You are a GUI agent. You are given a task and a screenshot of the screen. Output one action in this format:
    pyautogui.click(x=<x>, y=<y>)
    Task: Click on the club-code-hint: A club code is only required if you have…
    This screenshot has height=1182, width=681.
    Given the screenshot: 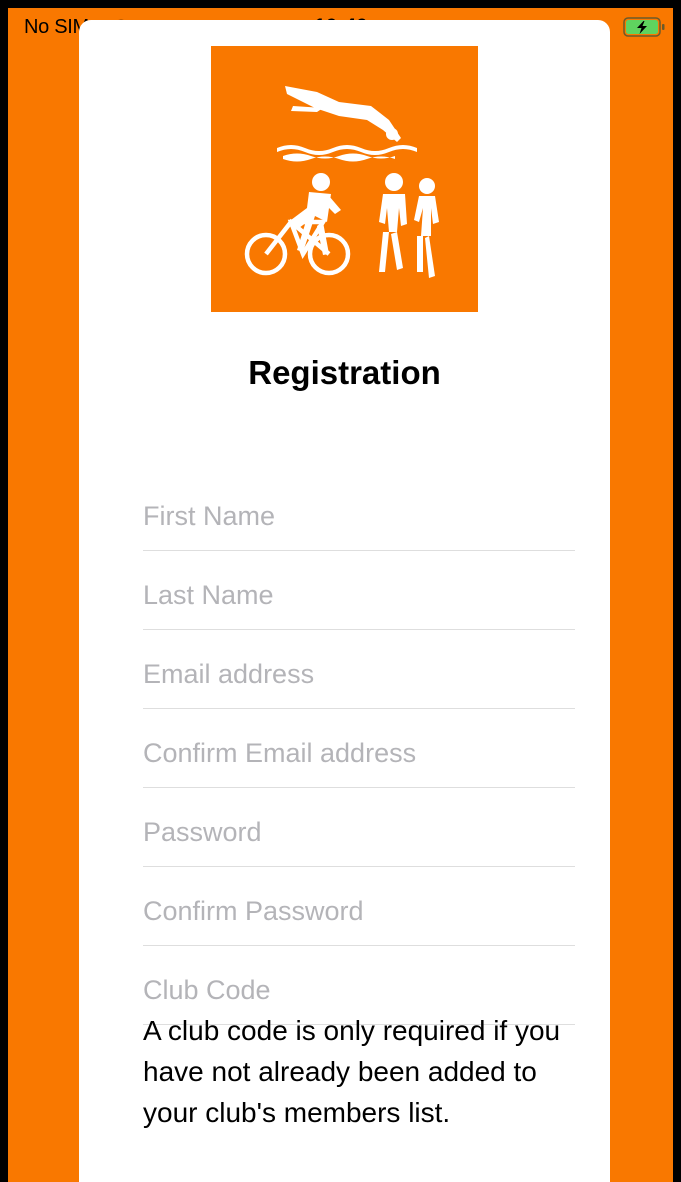 What is the action you would take?
    pyautogui.click(x=352, y=1071)
    